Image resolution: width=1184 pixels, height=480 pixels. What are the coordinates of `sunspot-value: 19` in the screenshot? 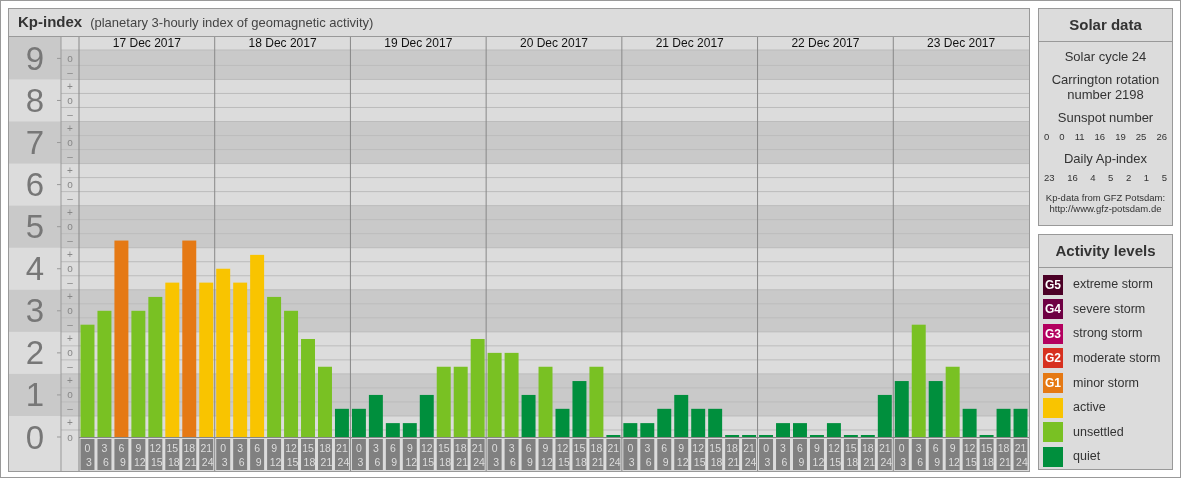 It's located at (1120, 136).